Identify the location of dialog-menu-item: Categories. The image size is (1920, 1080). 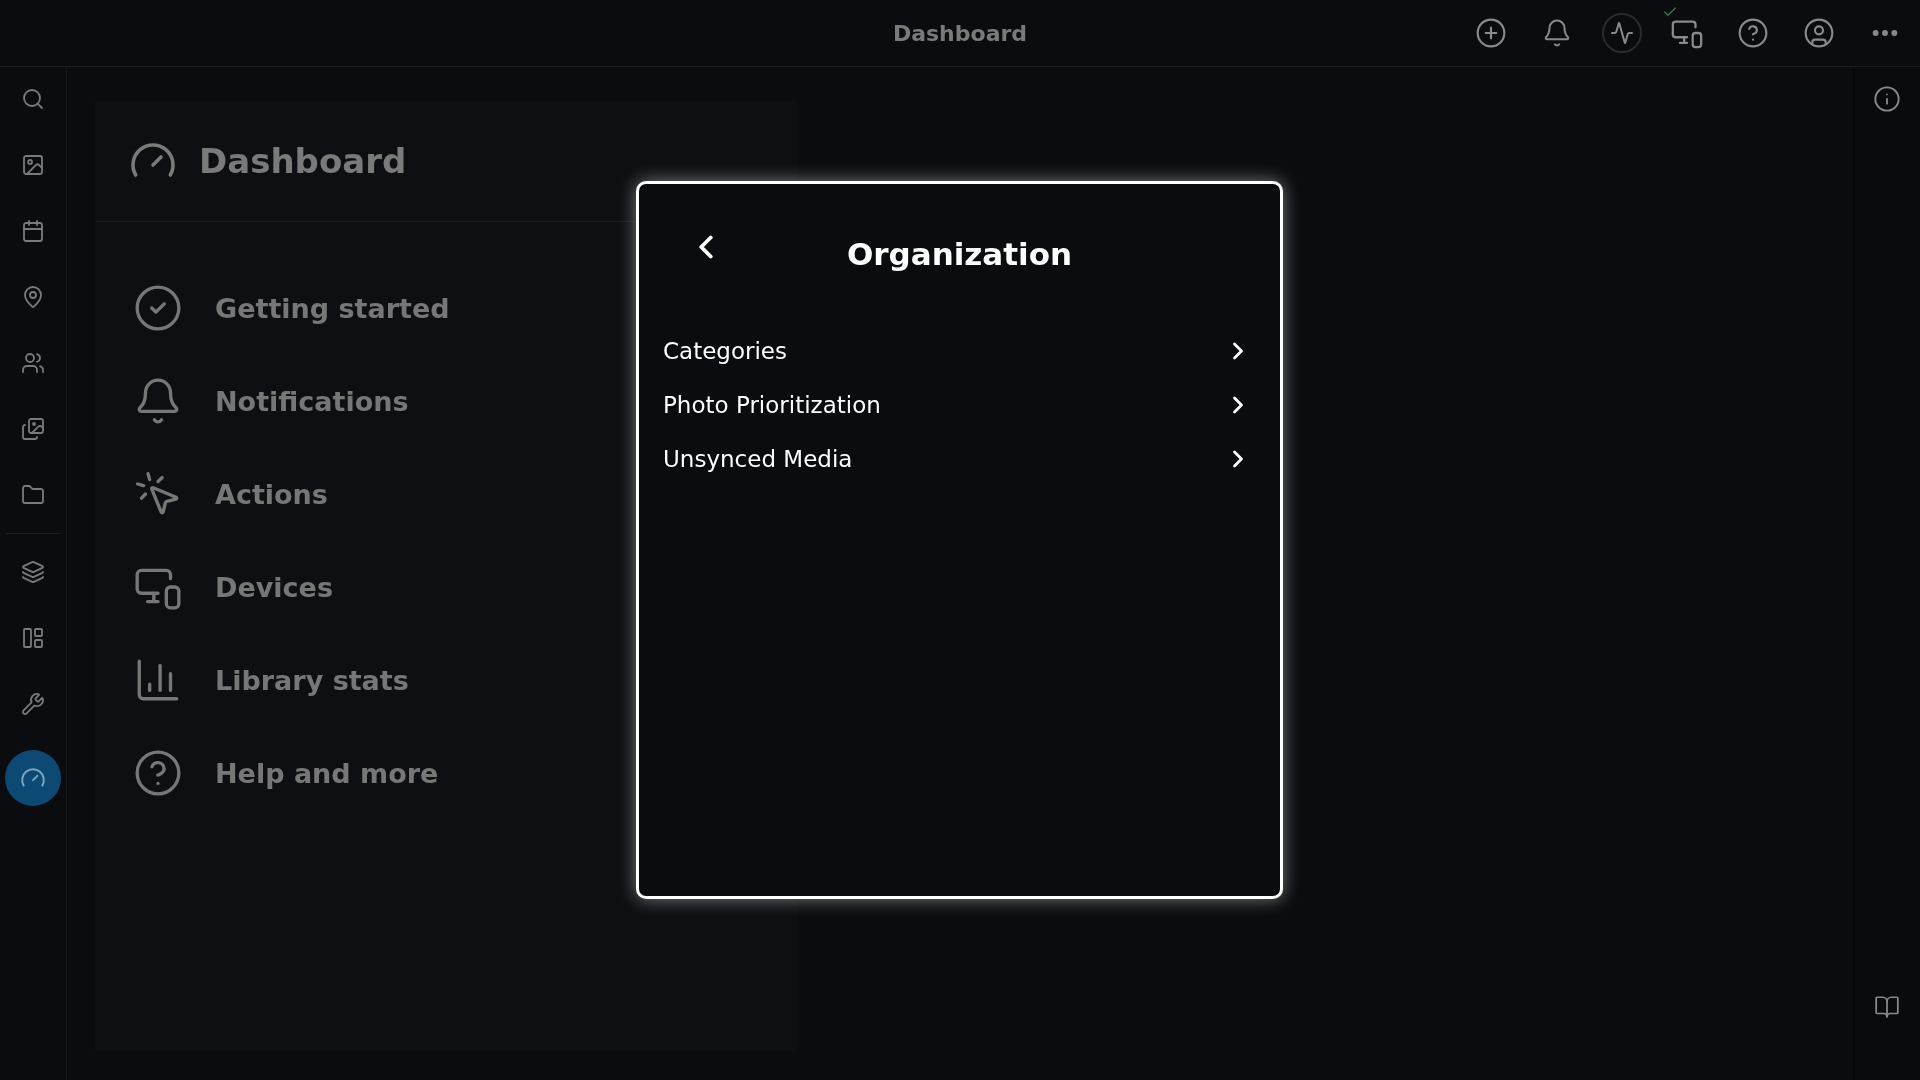
(959, 351).